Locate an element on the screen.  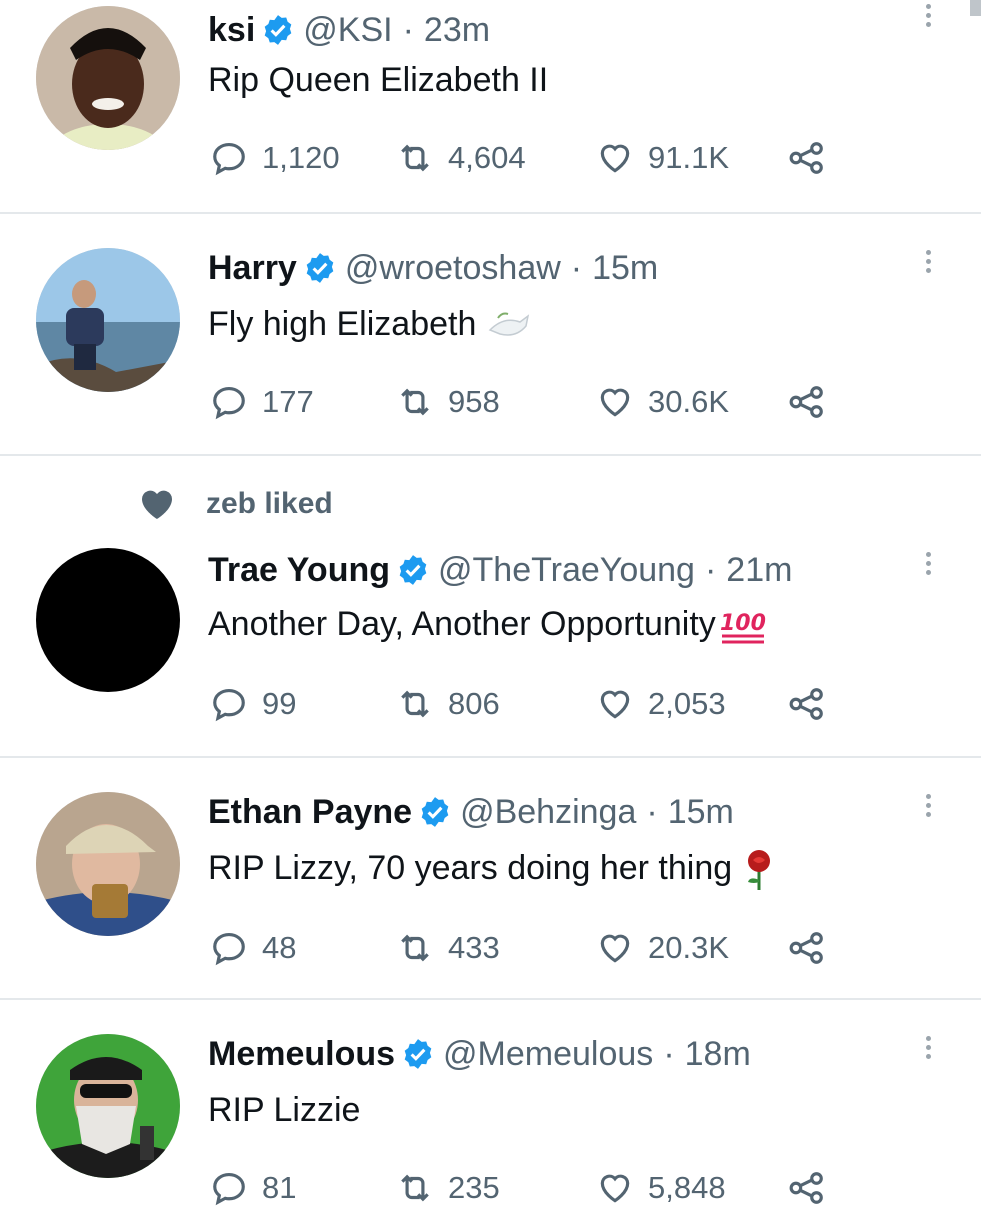
retweet-count: 806 is located at coordinates (474, 703).